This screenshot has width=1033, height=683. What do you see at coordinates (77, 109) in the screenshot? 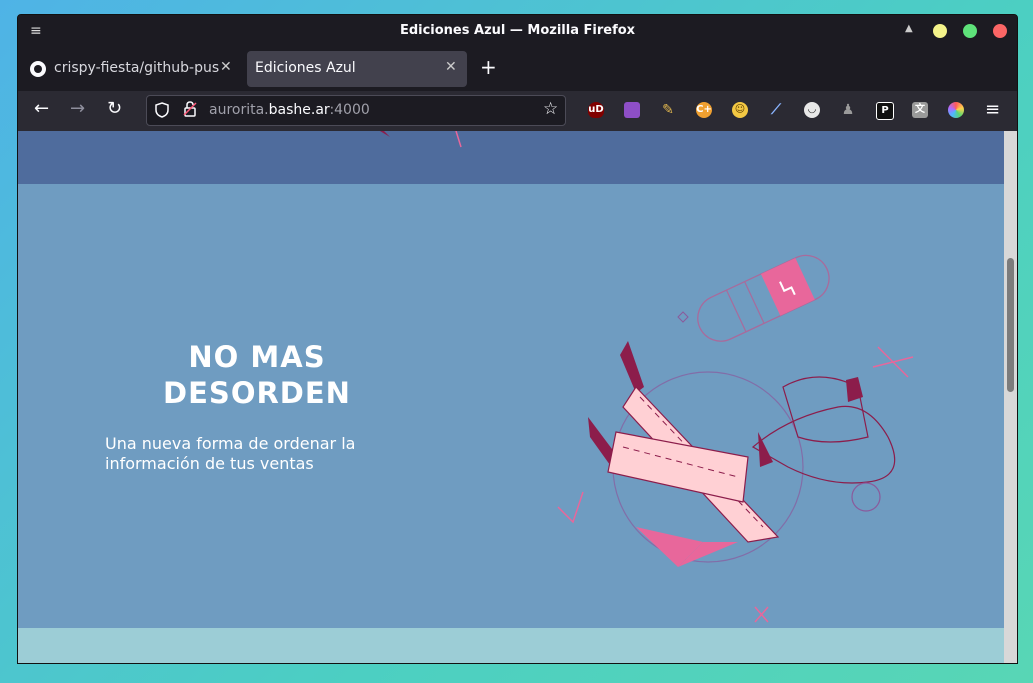
I see `forward-button: →` at bounding box center [77, 109].